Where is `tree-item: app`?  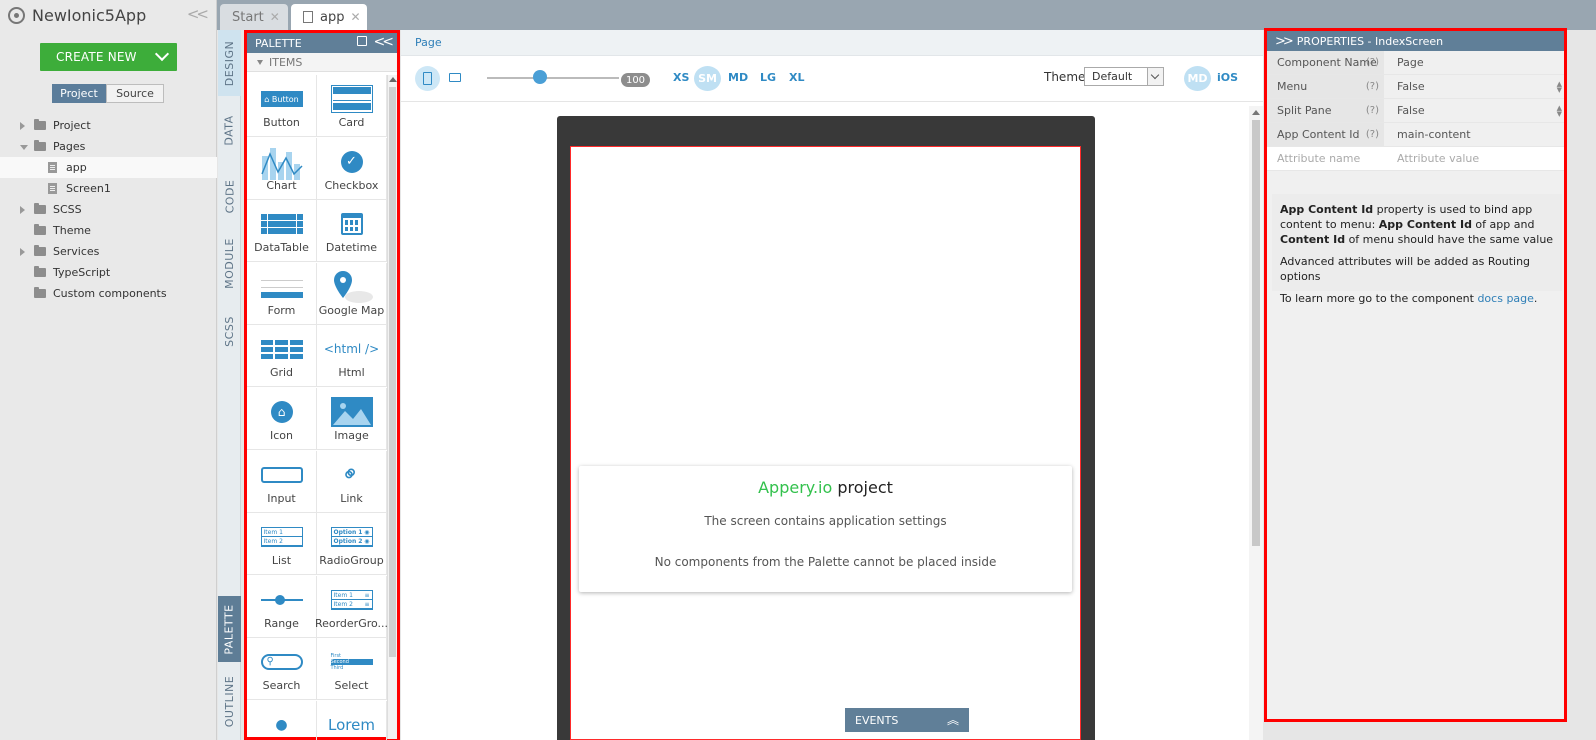
tree-item: app is located at coordinates (108, 167).